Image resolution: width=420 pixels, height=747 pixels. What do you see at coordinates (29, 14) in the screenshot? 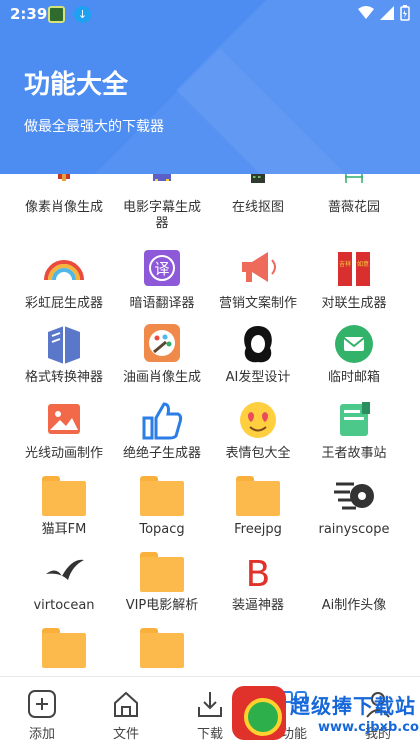
I see `status-time: 2:39` at bounding box center [29, 14].